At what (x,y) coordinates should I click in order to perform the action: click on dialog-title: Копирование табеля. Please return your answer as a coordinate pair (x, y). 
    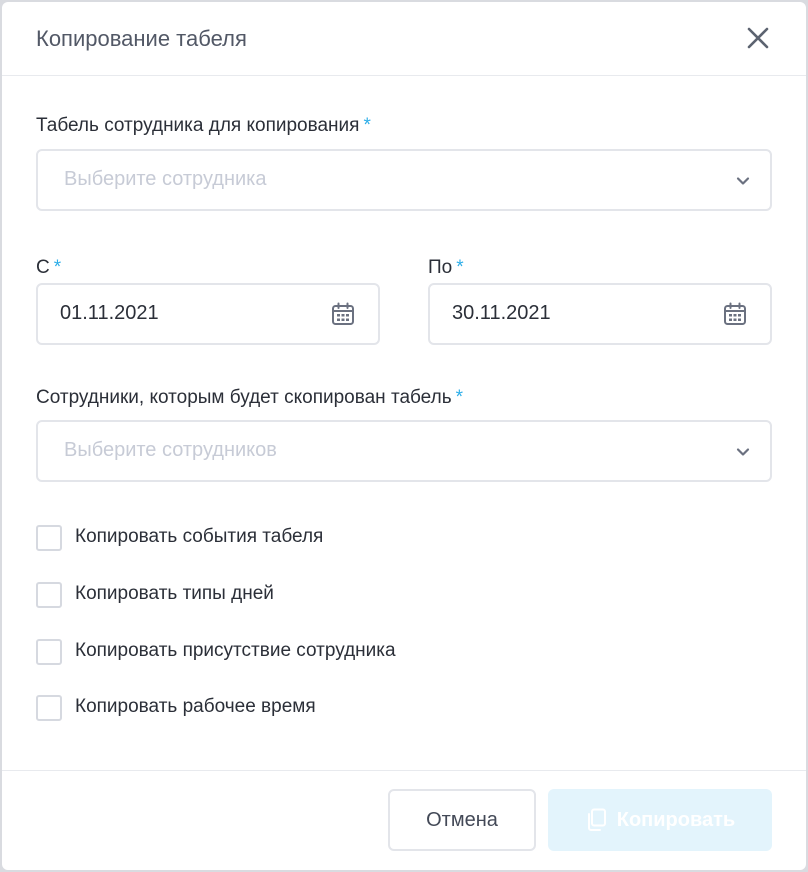
    Looking at the image, I should click on (141, 38).